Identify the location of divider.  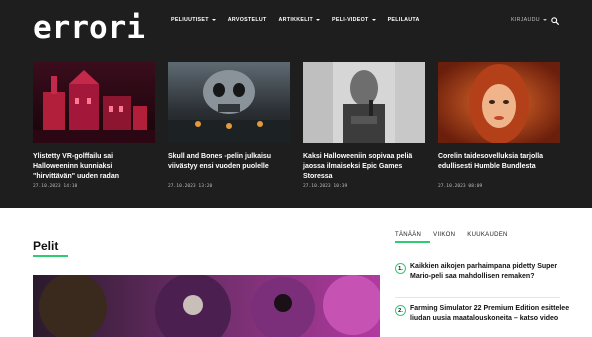
(477, 297).